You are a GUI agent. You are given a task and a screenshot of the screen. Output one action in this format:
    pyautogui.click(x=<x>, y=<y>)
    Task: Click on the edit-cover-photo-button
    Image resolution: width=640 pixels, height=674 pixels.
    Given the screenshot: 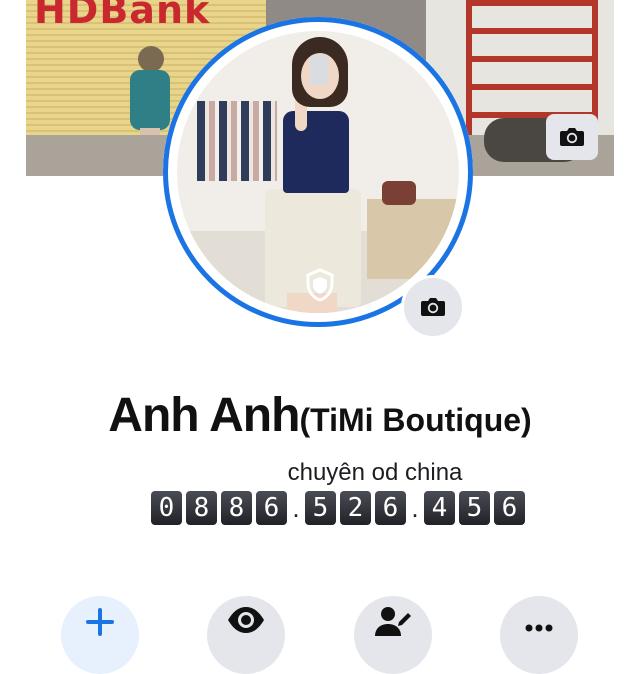 What is the action you would take?
    pyautogui.click(x=572, y=137)
    